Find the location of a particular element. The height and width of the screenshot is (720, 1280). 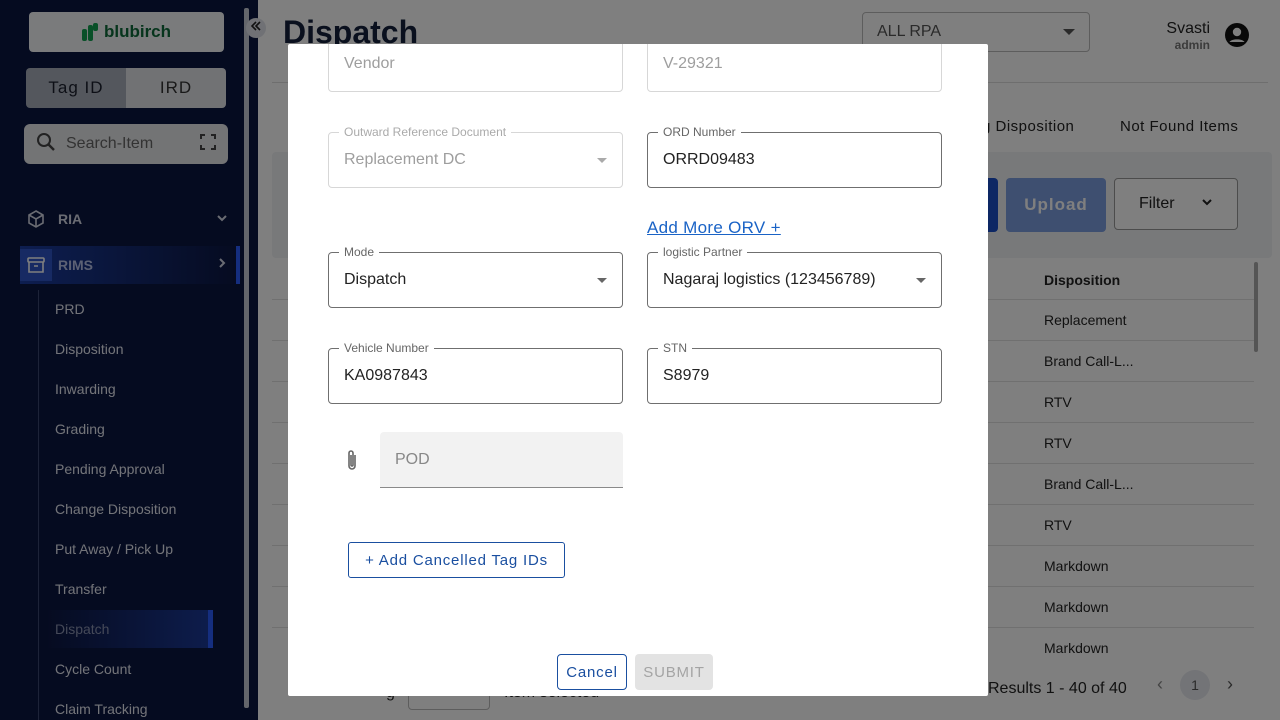

logistic-partner-label: logistic Partner is located at coordinates (703, 252).